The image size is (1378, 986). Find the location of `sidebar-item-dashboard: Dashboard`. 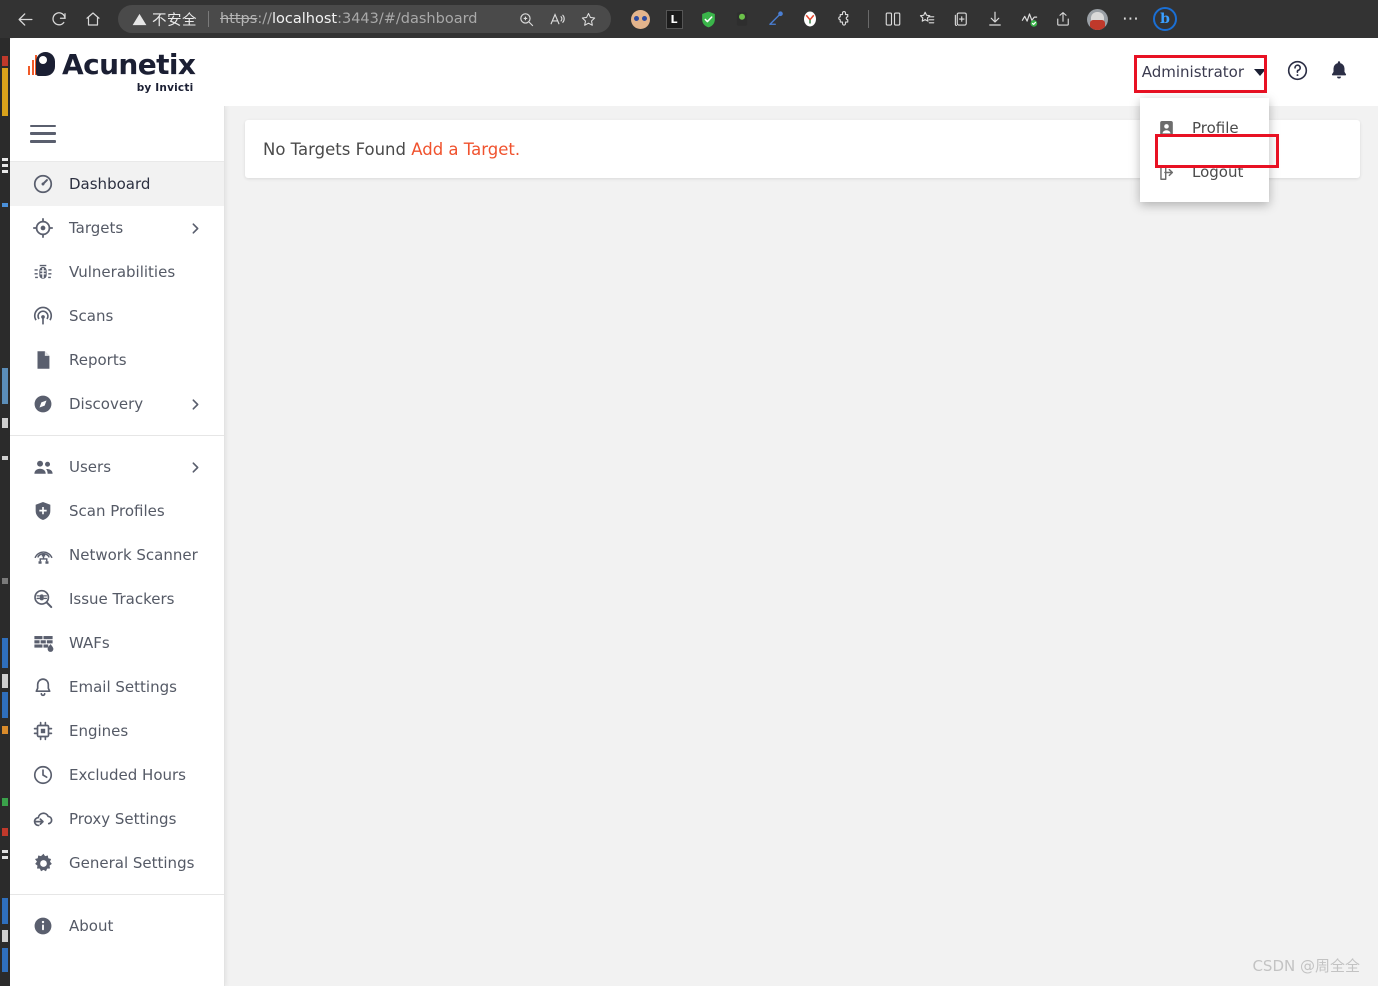

sidebar-item-dashboard: Dashboard is located at coordinates (116, 184).